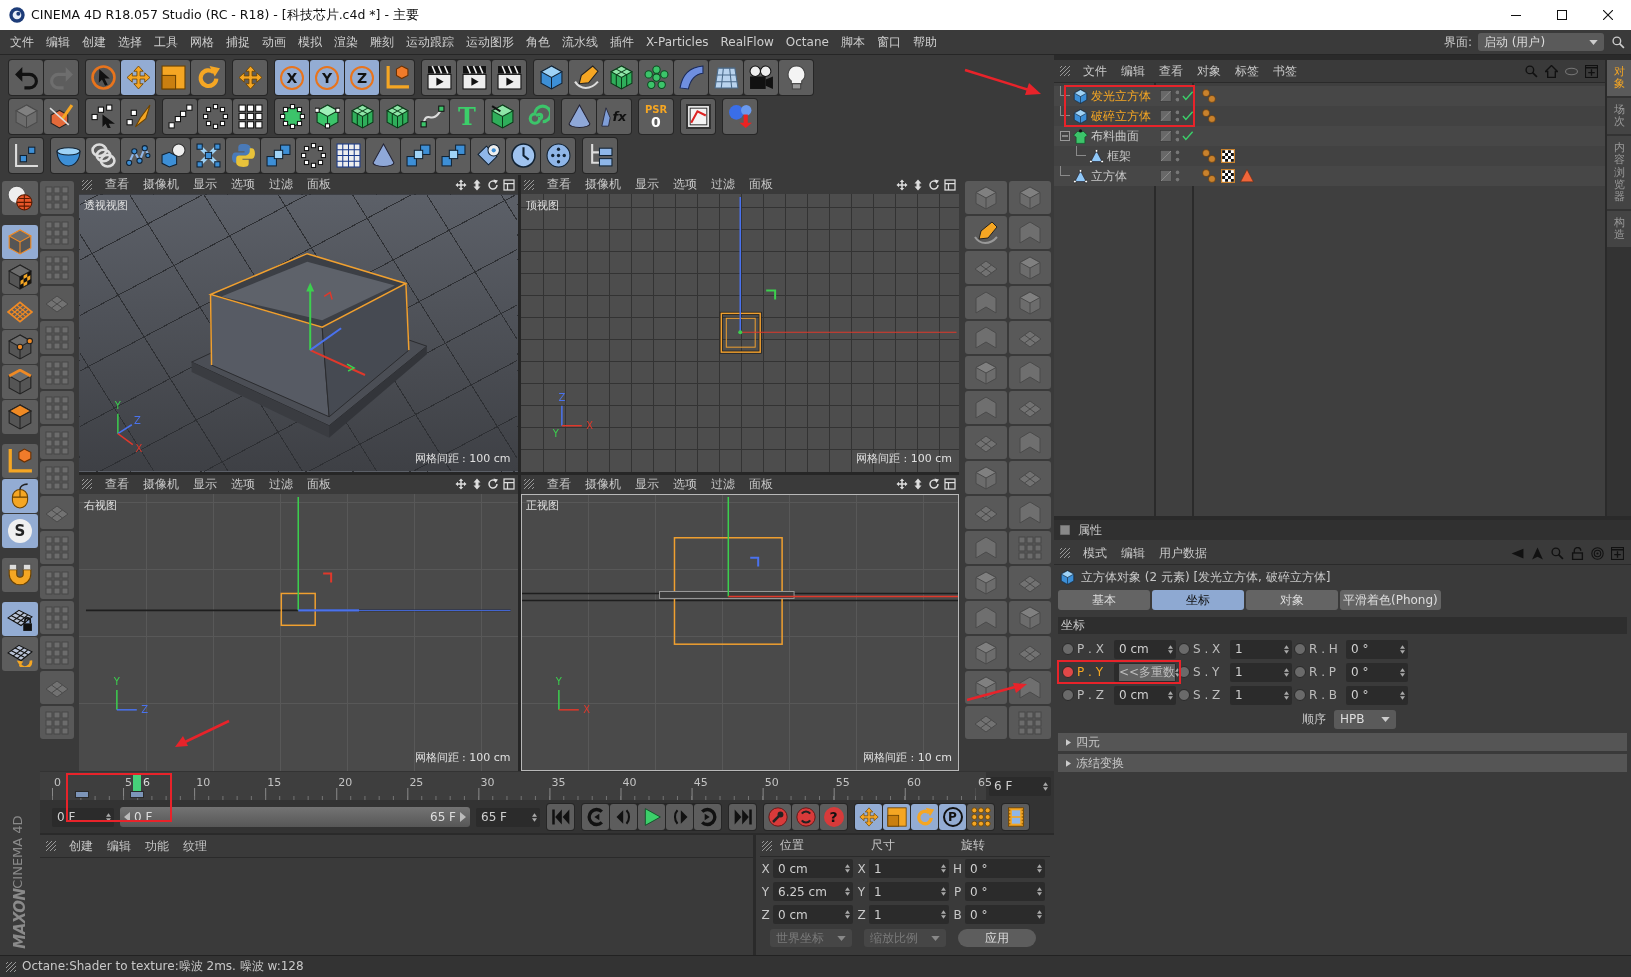  I want to click on object-name: 发光立方体, so click(1121, 96).